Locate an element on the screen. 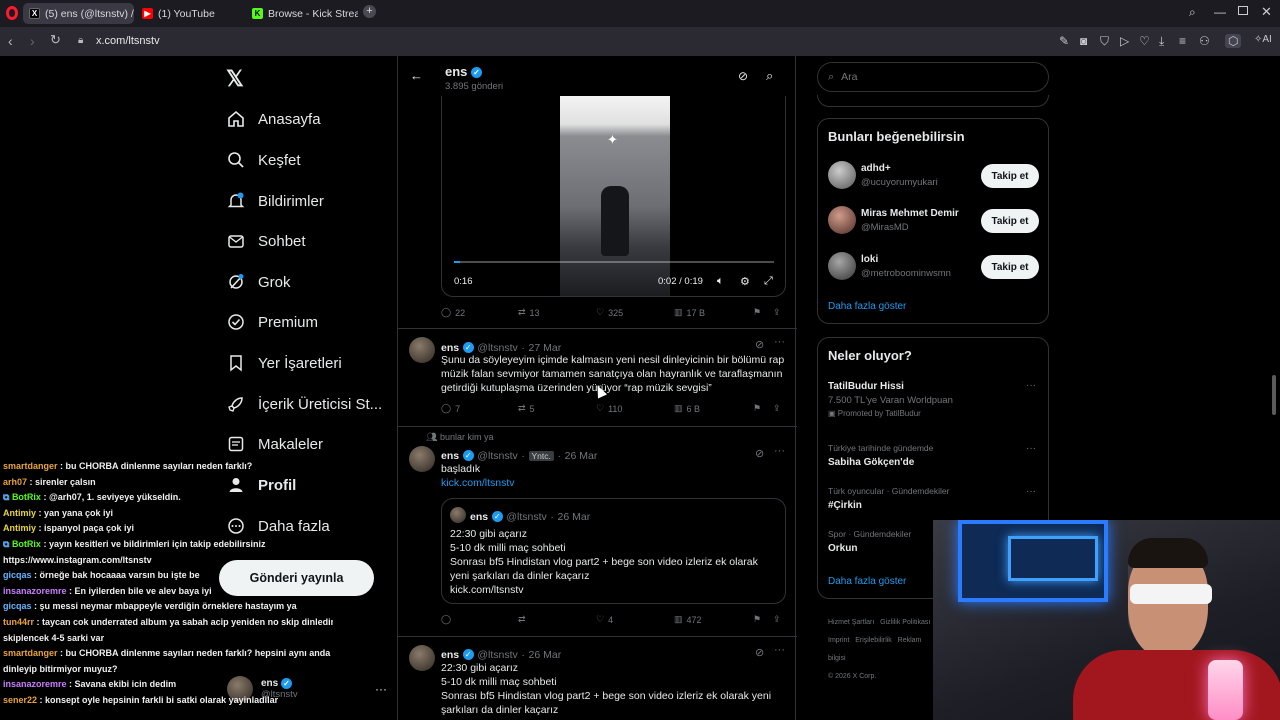 The height and width of the screenshot is (720, 1280). reply-button: ◯ 22 is located at coordinates (453, 312).